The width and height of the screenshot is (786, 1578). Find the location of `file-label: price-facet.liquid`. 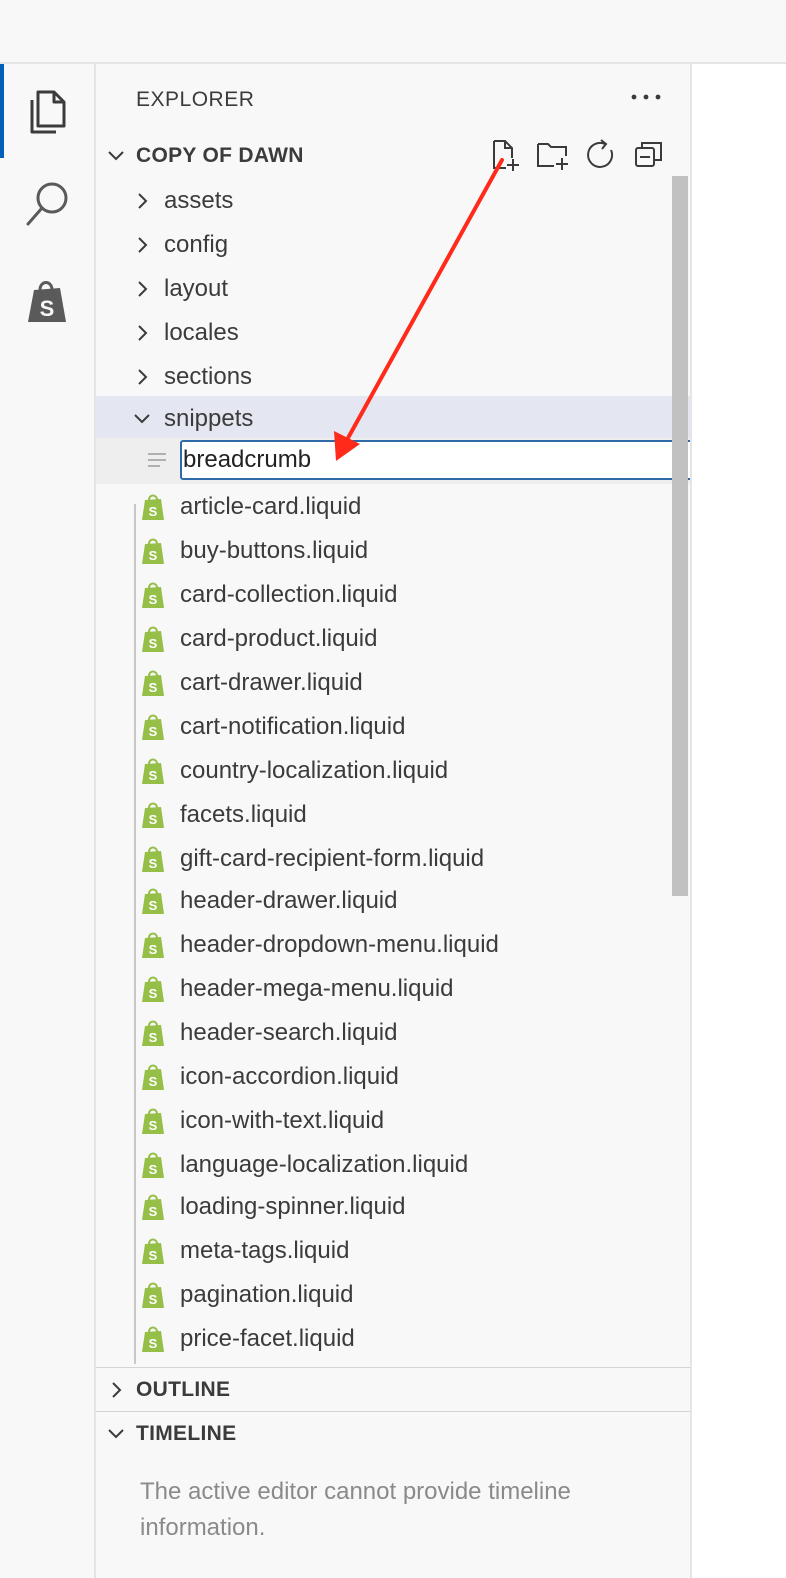

file-label: price-facet.liquid is located at coordinates (267, 1338).